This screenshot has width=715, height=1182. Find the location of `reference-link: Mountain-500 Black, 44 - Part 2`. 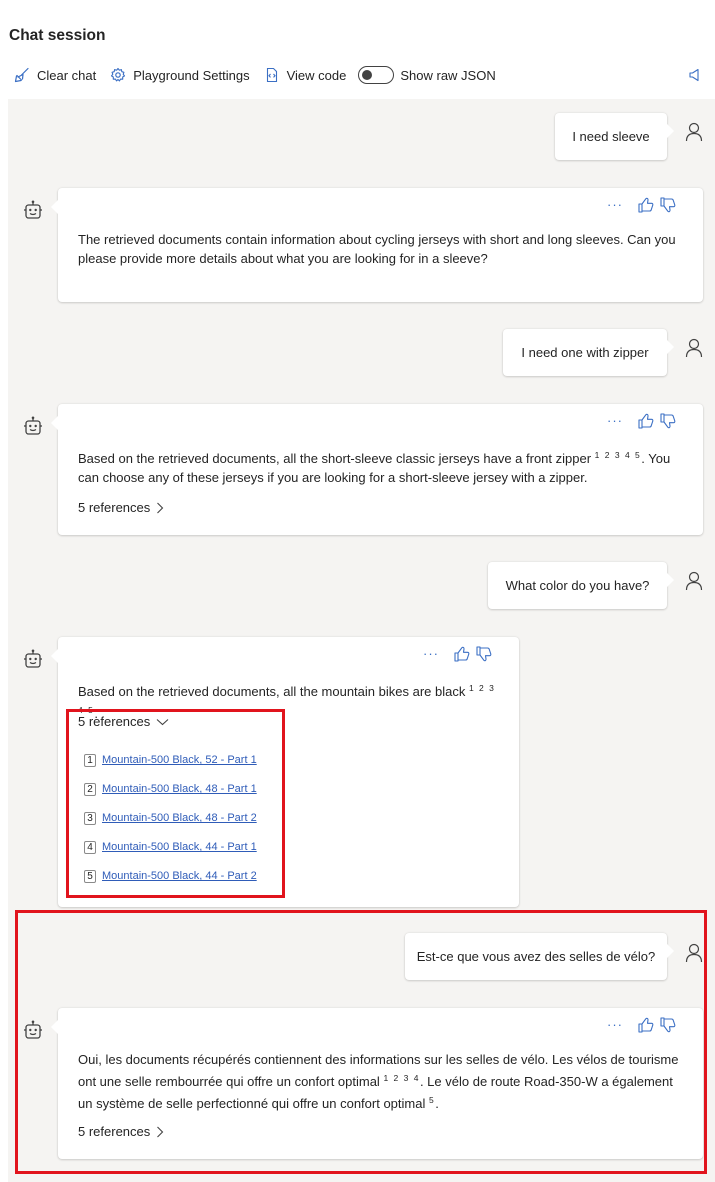

reference-link: Mountain-500 Black, 44 - Part 2 is located at coordinates (179, 876).